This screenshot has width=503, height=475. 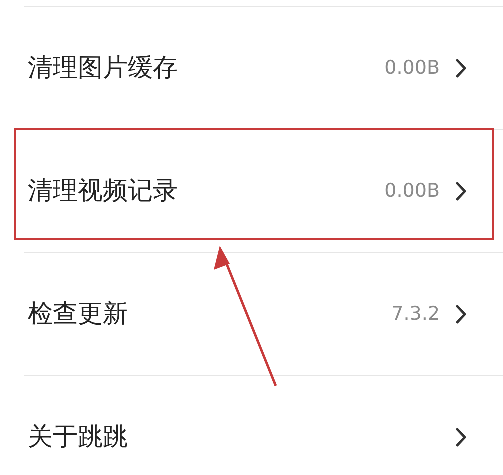 What do you see at coordinates (78, 314) in the screenshot?
I see `row-label: 检查更新` at bounding box center [78, 314].